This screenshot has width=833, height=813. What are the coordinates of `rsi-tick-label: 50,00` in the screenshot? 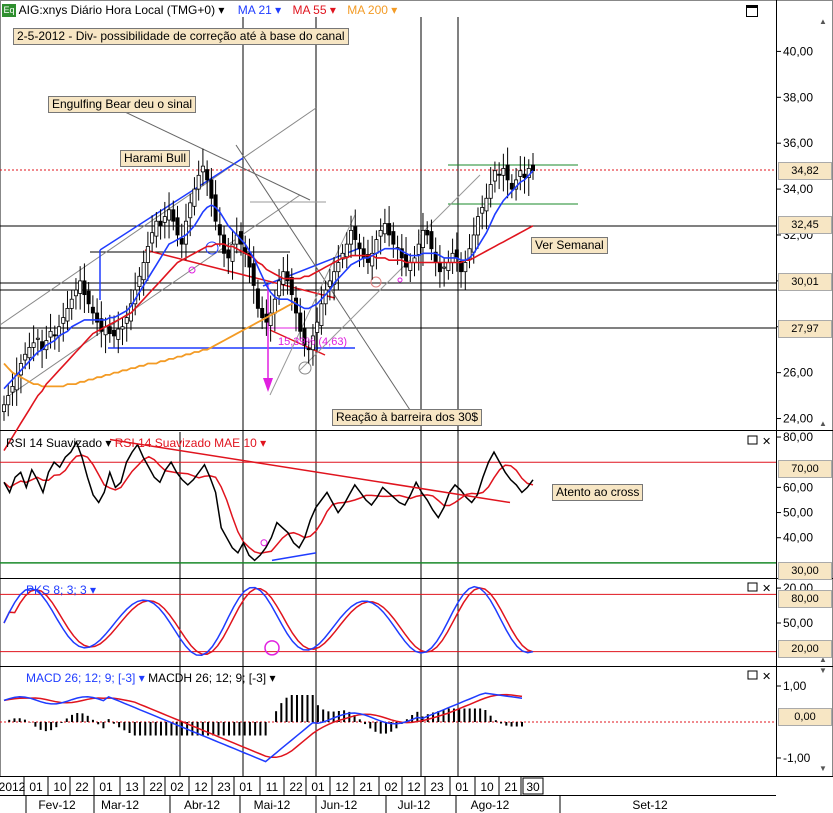 It's located at (798, 513).